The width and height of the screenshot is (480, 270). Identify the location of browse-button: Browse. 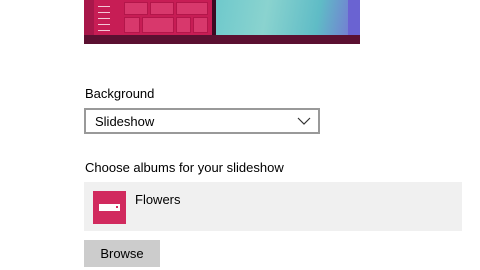
(122, 253).